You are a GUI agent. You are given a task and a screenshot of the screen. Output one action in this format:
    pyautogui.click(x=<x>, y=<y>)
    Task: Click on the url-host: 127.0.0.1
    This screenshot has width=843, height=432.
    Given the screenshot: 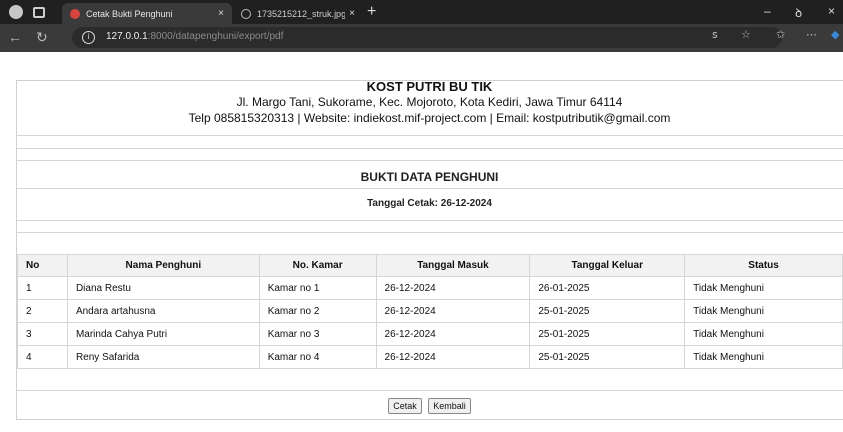 What is the action you would take?
    pyautogui.click(x=127, y=36)
    